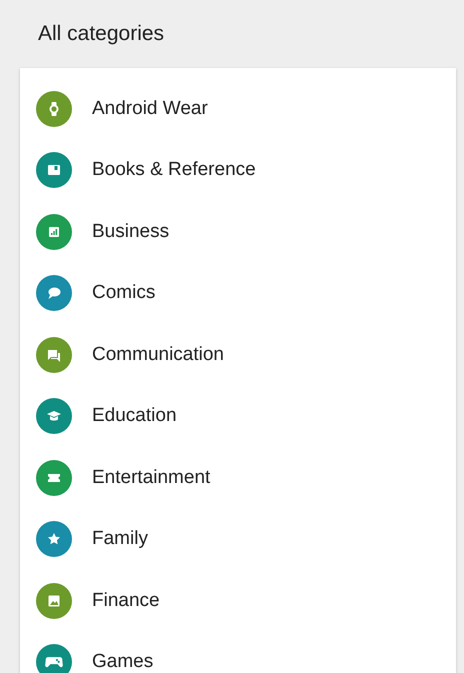 This screenshot has width=464, height=673. What do you see at coordinates (101, 34) in the screenshot?
I see `page-title: All categories` at bounding box center [101, 34].